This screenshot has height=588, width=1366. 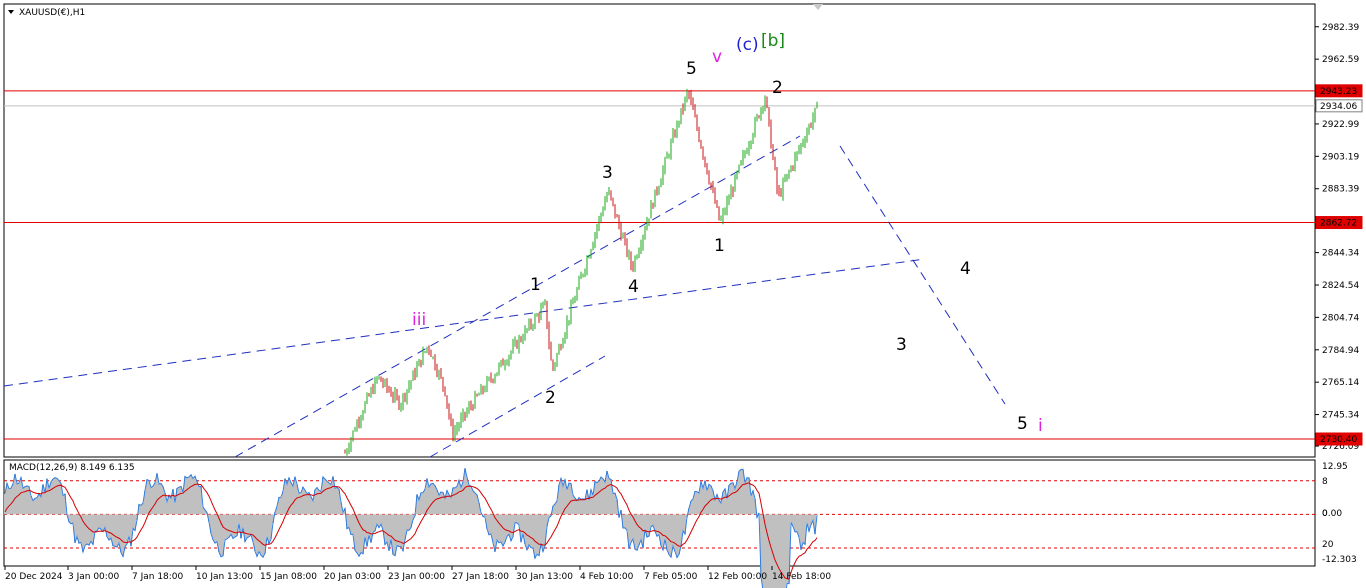 I want to click on time-tick-label: 7 Feb 05:00, so click(x=671, y=577).